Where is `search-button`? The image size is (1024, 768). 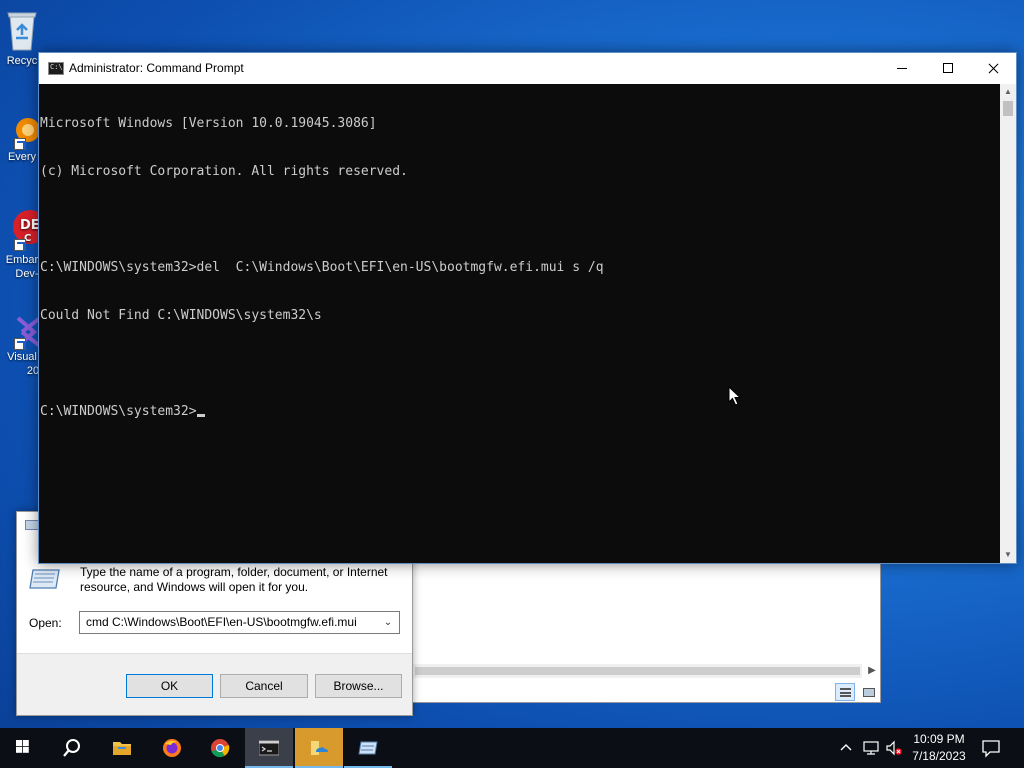
search-button is located at coordinates (72, 748).